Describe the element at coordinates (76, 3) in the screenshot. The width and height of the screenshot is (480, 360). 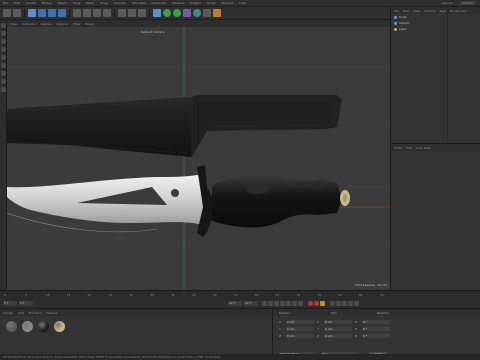
I see `menu-tools: Tools` at that location.